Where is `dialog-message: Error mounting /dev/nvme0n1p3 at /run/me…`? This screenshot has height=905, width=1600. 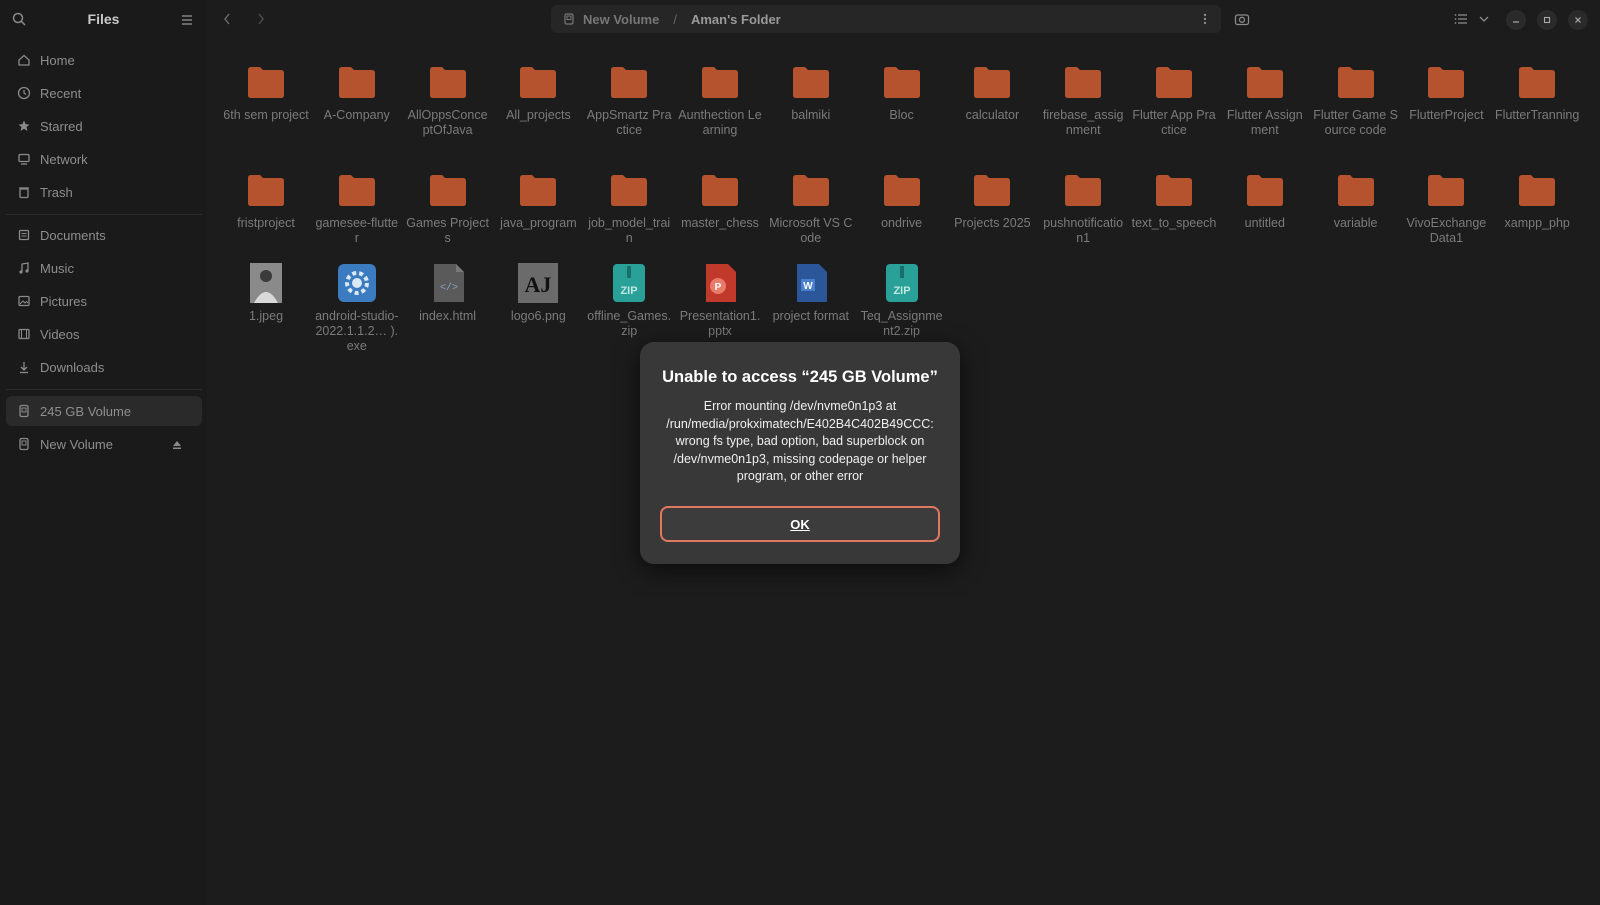 dialog-message: Error mounting /dev/nvme0n1p3 at /run/me… is located at coordinates (800, 441).